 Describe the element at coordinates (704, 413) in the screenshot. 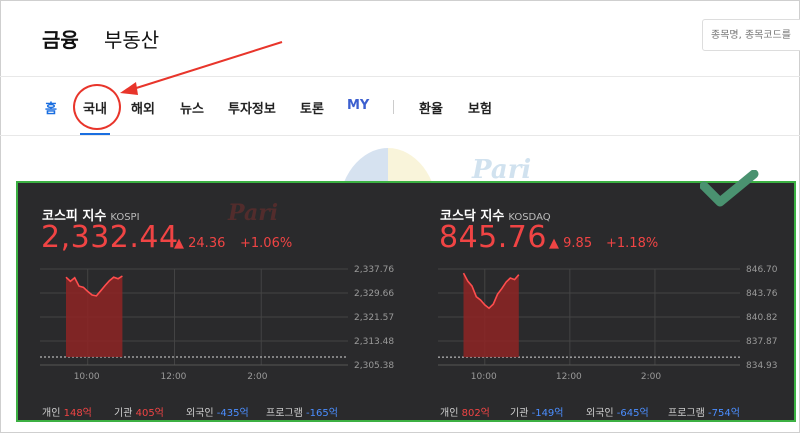

I see `kosdaq-investor-program: 프로그램 -754억` at that location.